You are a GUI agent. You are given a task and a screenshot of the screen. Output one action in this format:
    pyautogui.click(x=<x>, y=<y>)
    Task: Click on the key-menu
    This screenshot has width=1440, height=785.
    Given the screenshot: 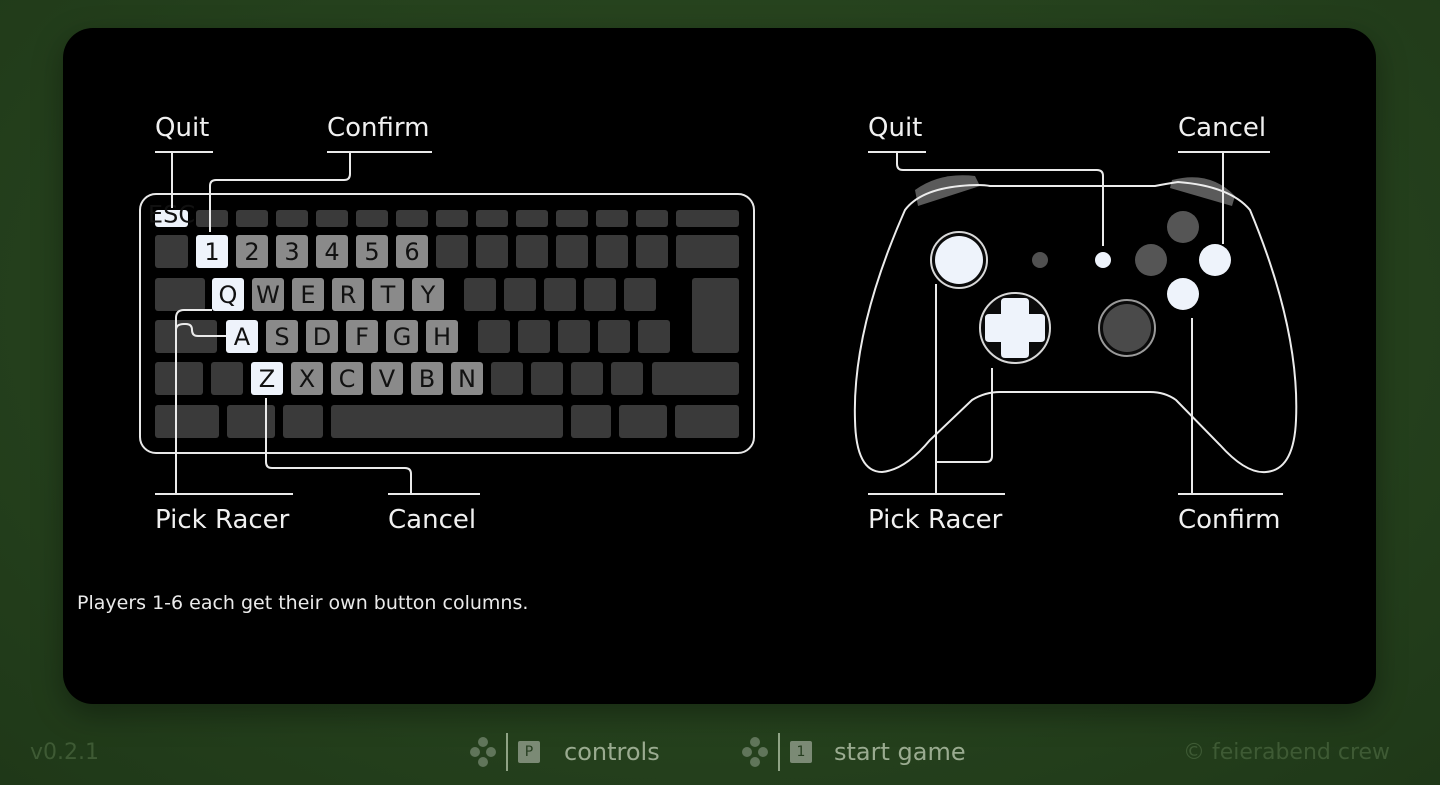 What is the action you would take?
    pyautogui.click(x=643, y=421)
    